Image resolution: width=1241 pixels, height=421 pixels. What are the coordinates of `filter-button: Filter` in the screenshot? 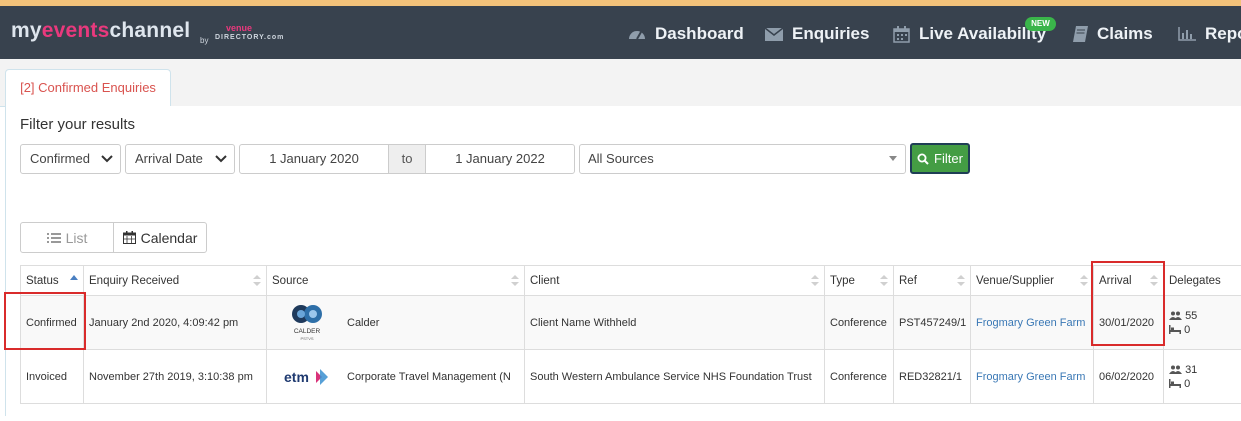 It's located at (940, 158).